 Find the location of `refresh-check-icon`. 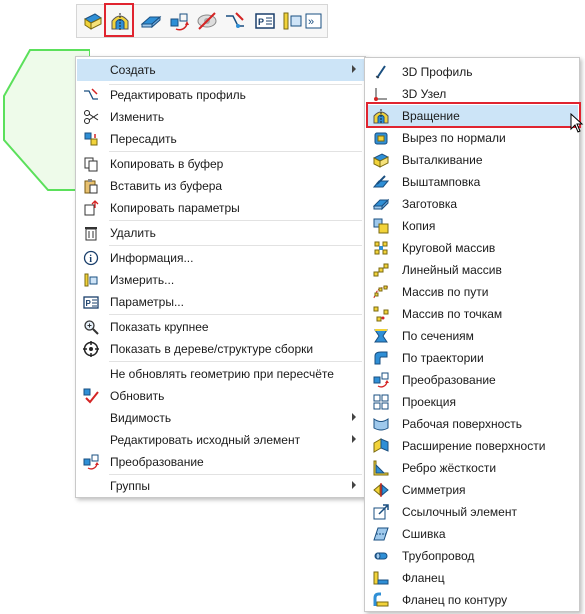

refresh-check-icon is located at coordinates (91, 396).